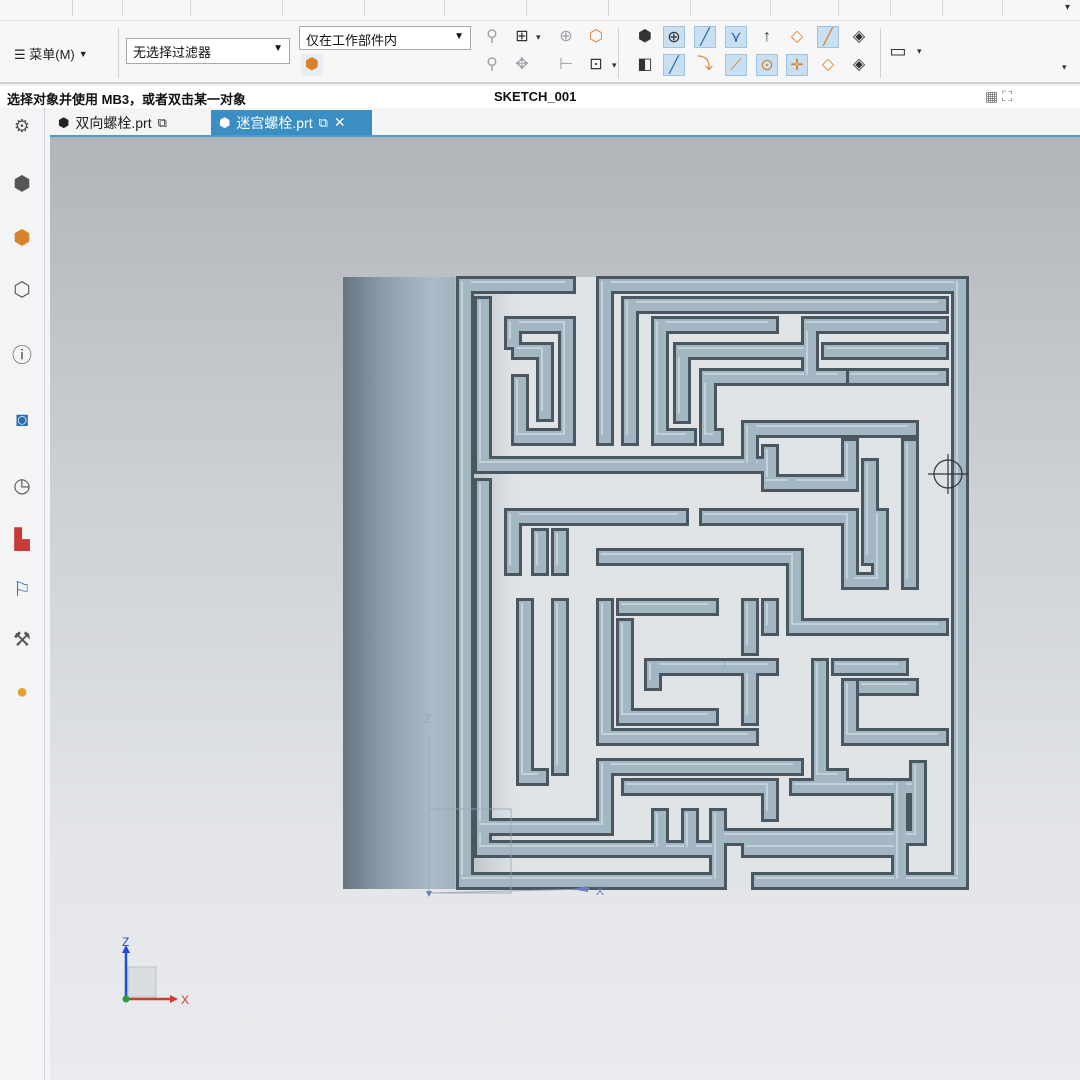  I want to click on hierarchy-icon: ⊢, so click(566, 65).